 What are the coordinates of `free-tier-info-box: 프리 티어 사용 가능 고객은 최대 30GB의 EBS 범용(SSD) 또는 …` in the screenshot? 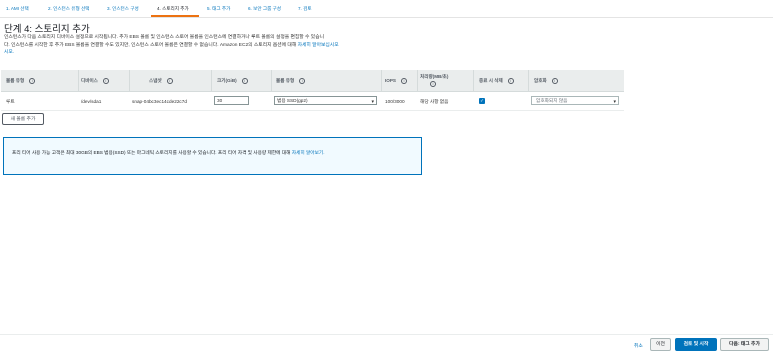 It's located at (212, 156).